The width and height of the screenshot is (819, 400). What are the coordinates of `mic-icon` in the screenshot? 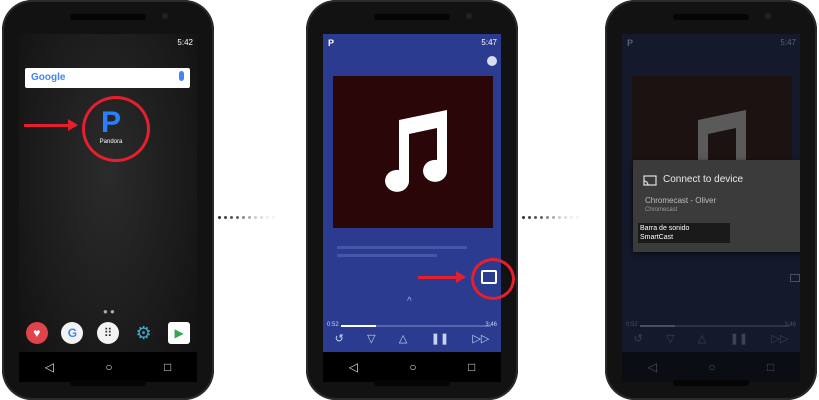 It's located at (181, 76).